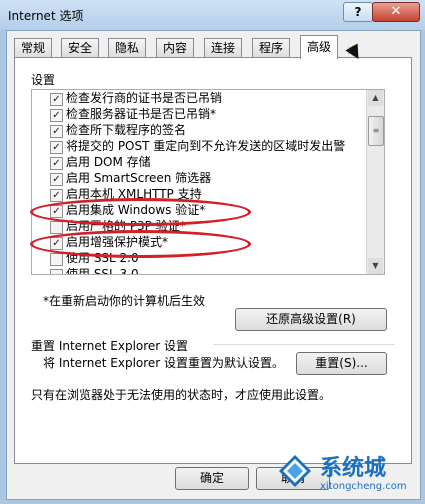  I want to click on highlight-ellipse-enhanced-mode, so click(140, 244).